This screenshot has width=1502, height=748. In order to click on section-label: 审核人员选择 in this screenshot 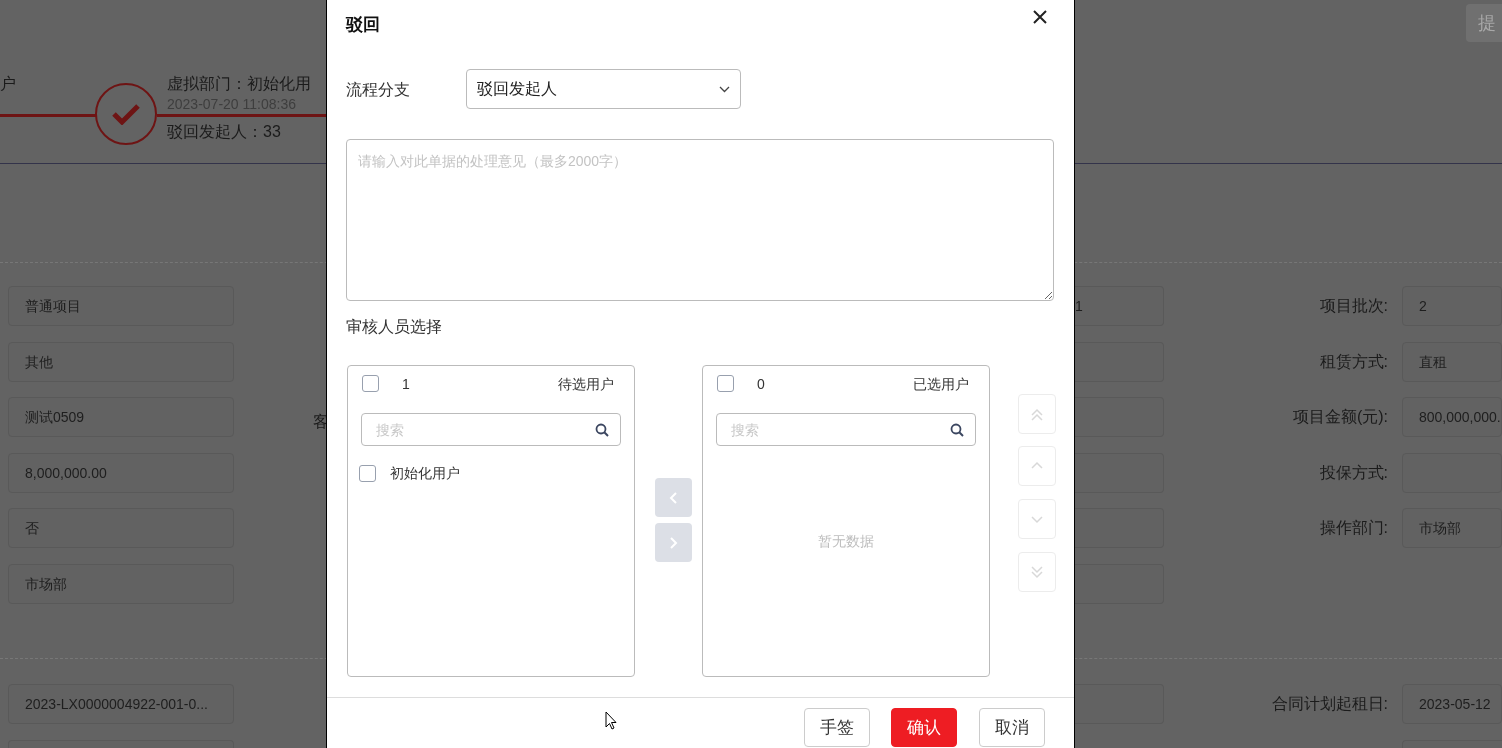, I will do `click(394, 327)`.